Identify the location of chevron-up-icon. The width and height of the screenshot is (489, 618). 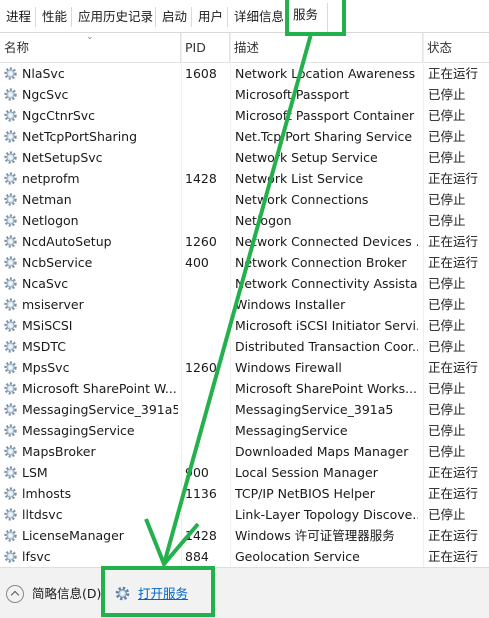
(15, 594).